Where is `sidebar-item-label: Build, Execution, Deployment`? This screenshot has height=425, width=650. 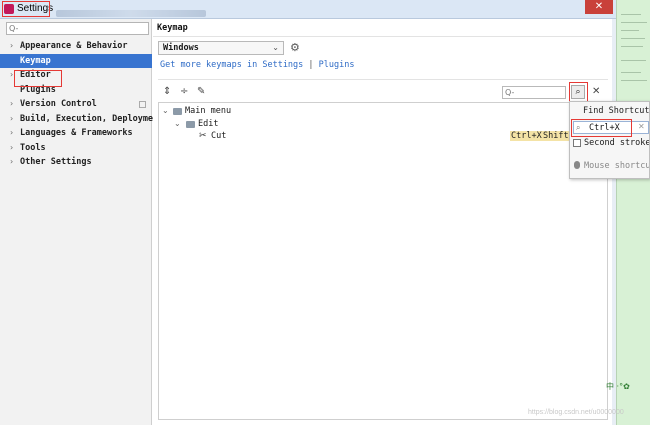 sidebar-item-label: Build, Execution, Deployment is located at coordinates (92, 118).